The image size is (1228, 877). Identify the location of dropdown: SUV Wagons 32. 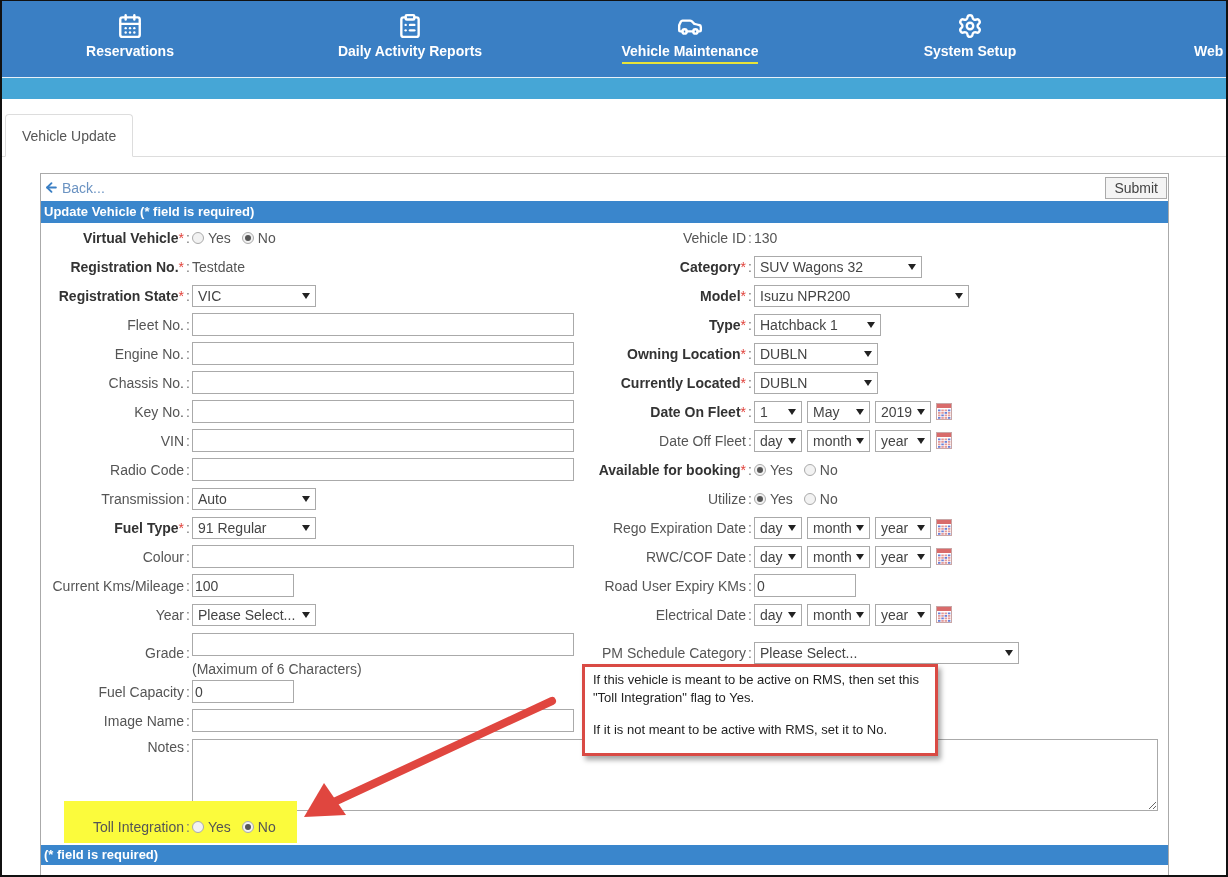
(838, 266).